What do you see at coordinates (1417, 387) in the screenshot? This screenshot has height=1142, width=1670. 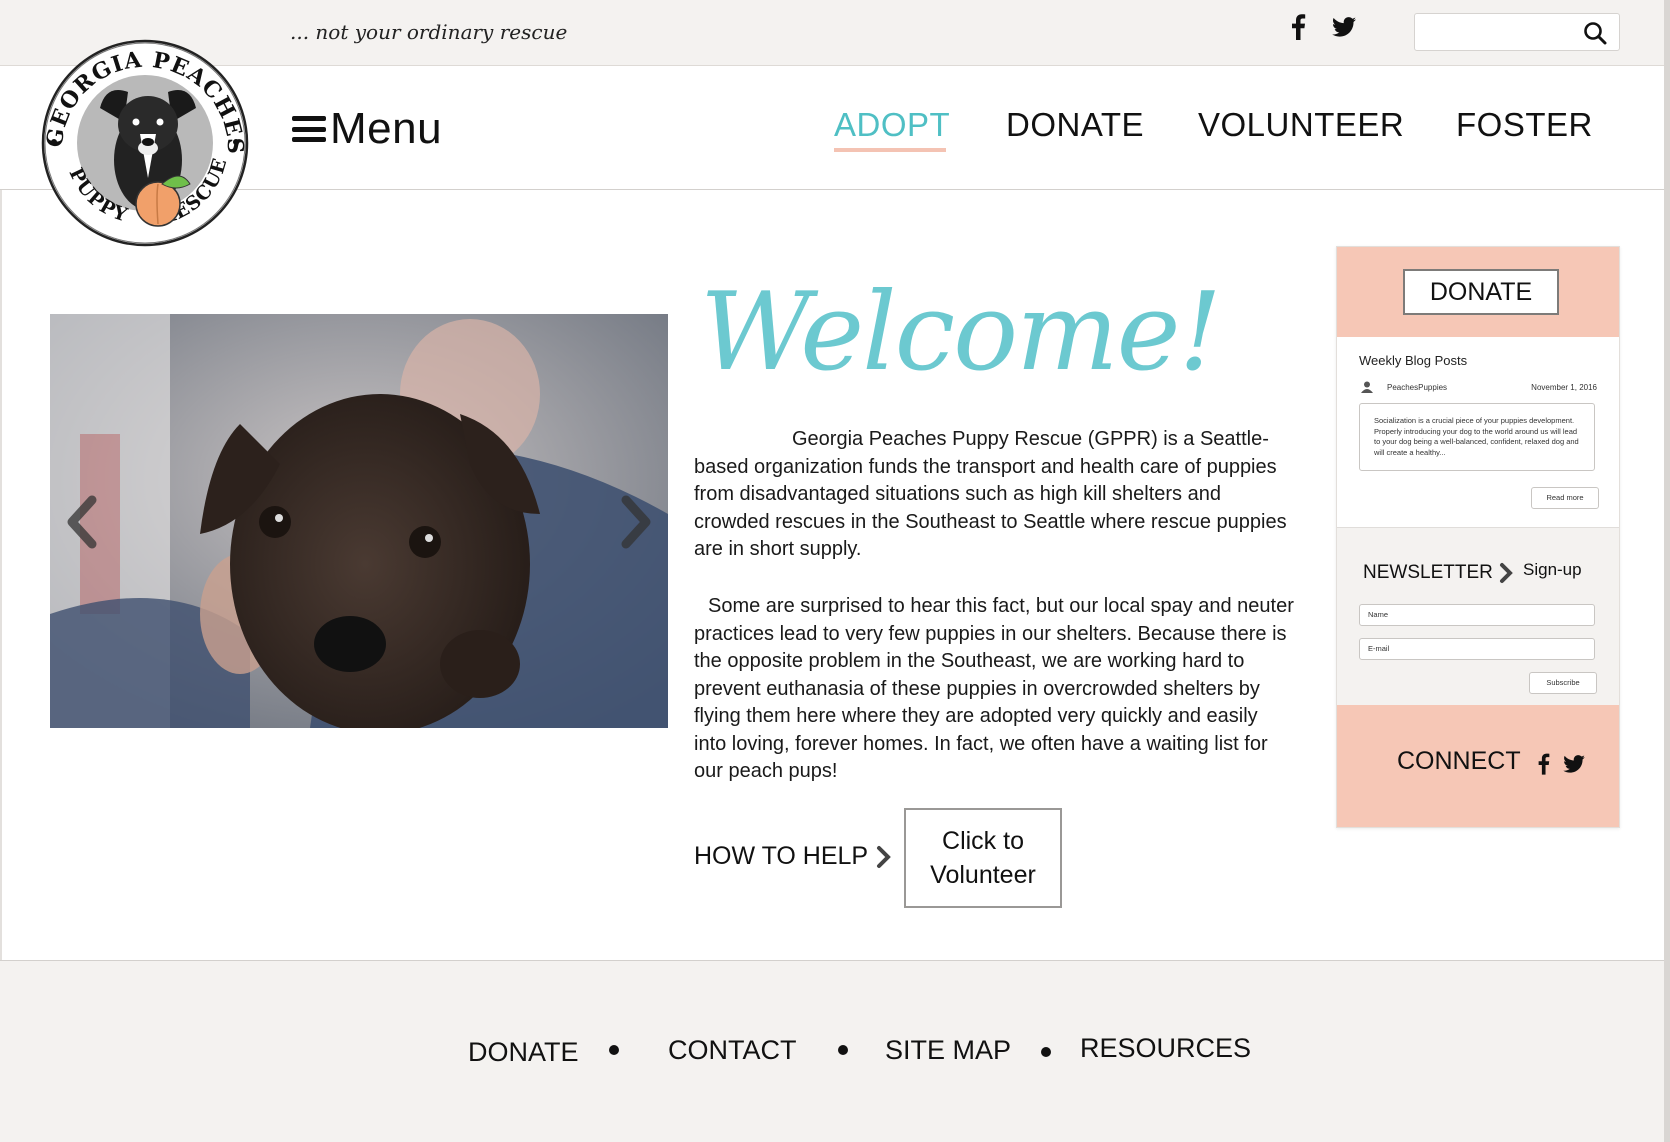 I see `blog-author: PeachesPuppies` at bounding box center [1417, 387].